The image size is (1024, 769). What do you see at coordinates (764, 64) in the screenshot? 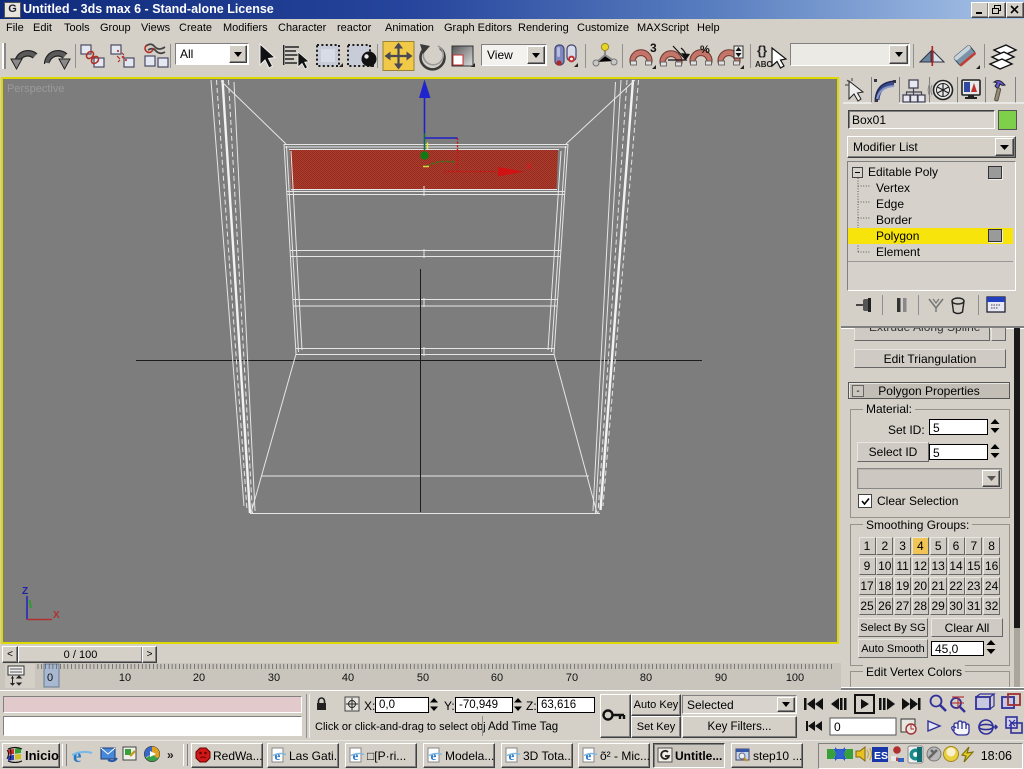
I see `svg-text: ABC` at bounding box center [764, 64].